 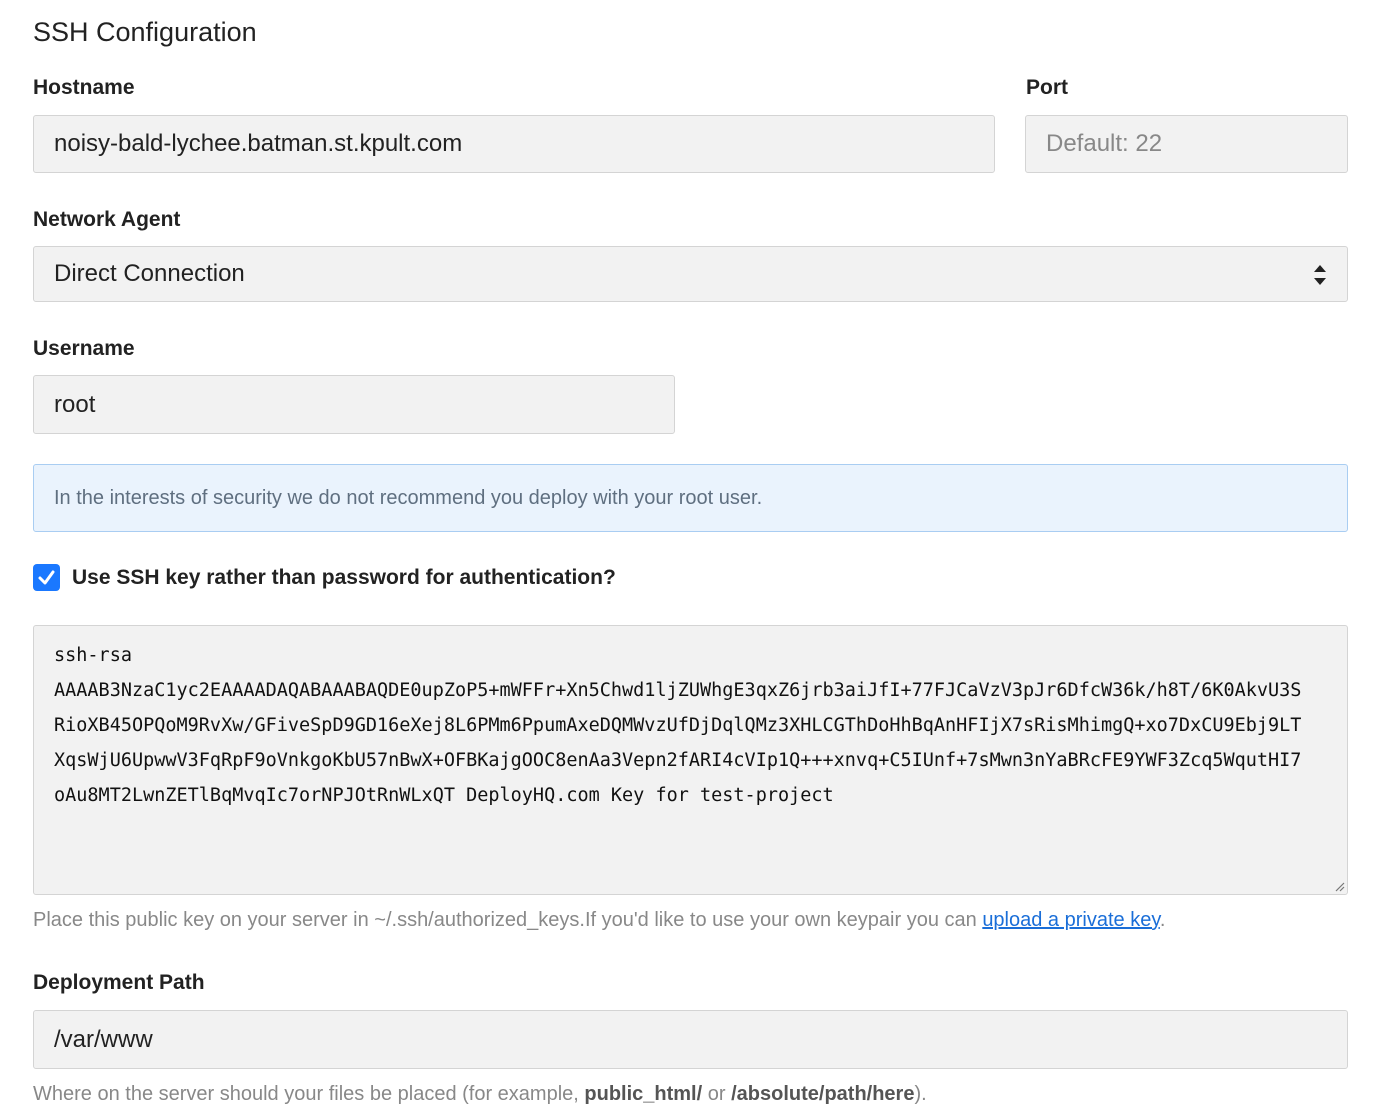 What do you see at coordinates (354, 404) in the screenshot?
I see `username-input: root` at bounding box center [354, 404].